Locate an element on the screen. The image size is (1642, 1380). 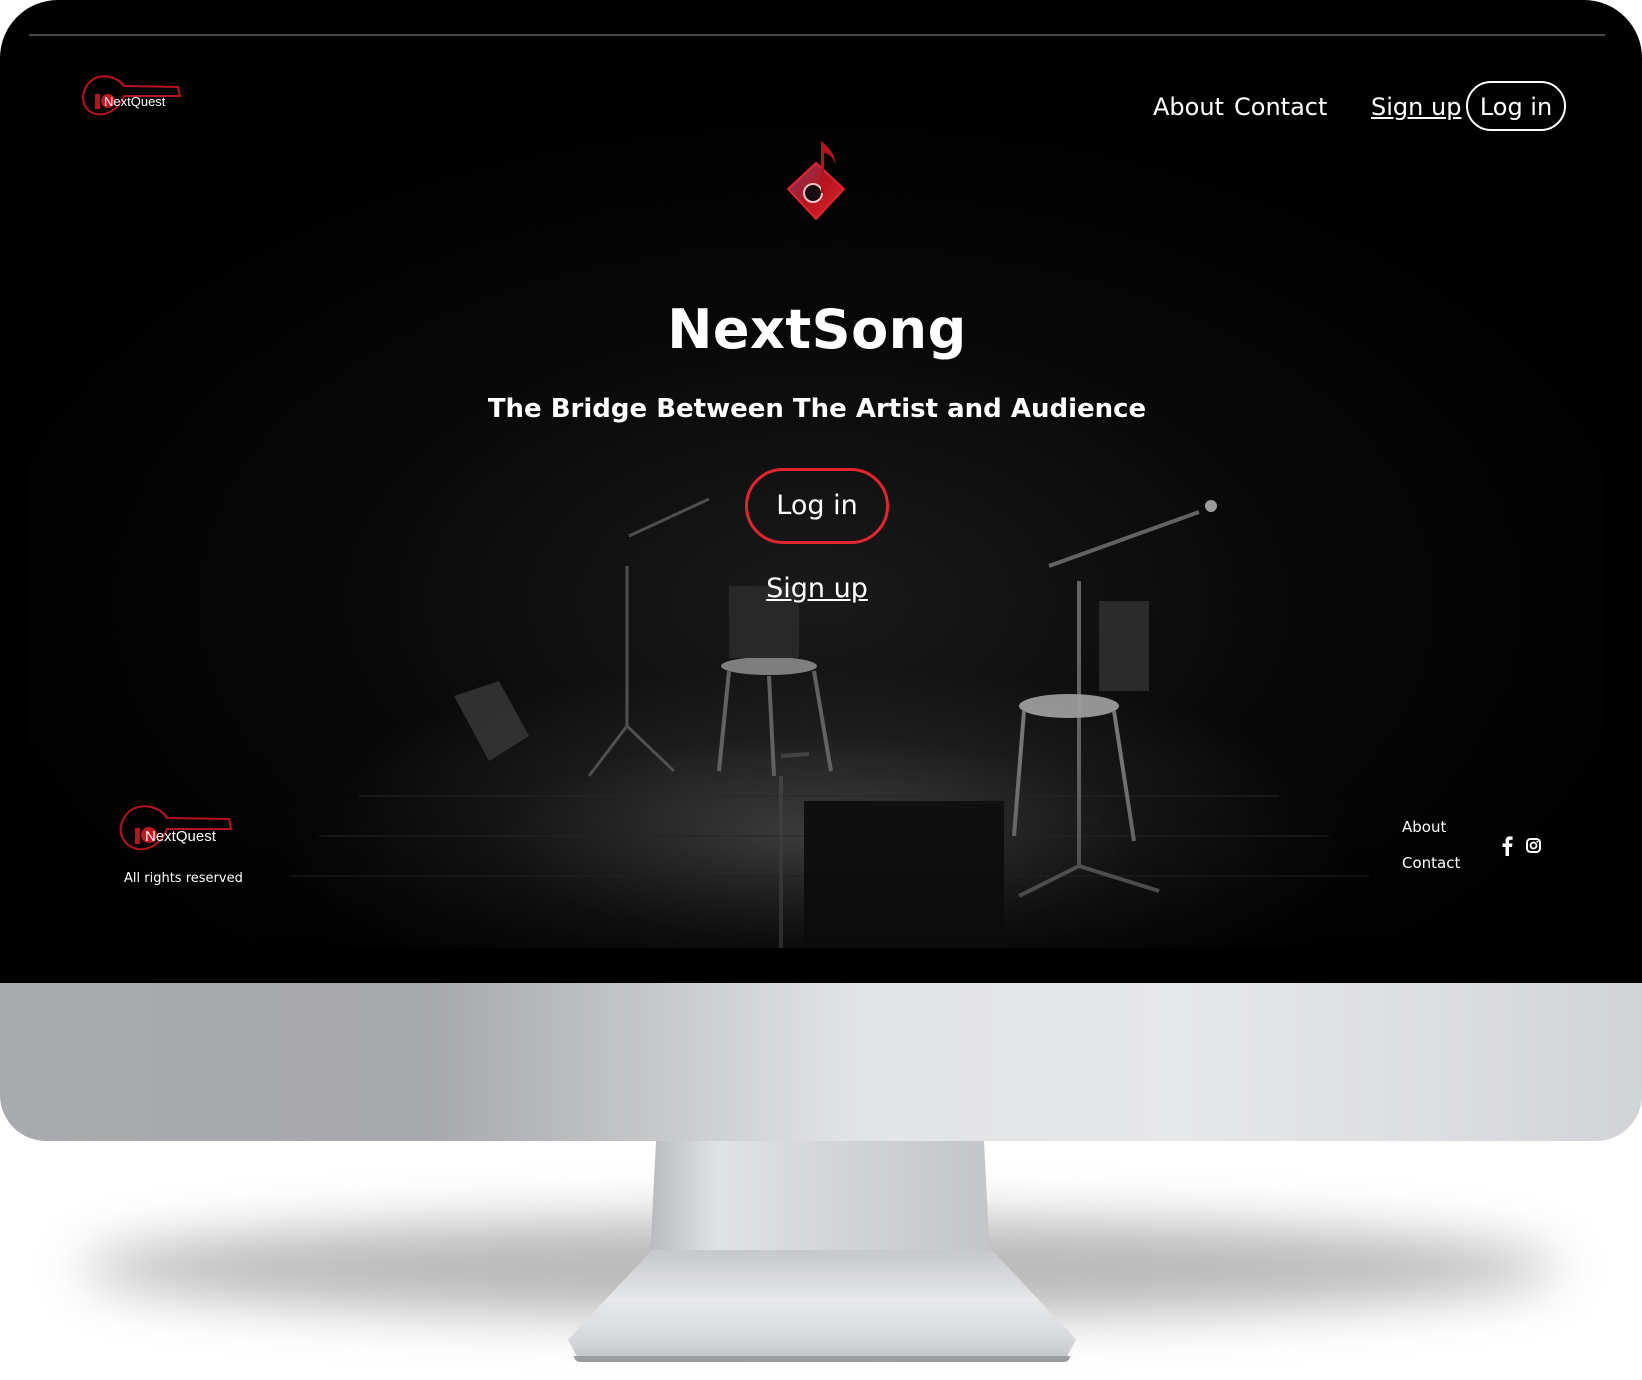
instagram-icon is located at coordinates (1533, 845).